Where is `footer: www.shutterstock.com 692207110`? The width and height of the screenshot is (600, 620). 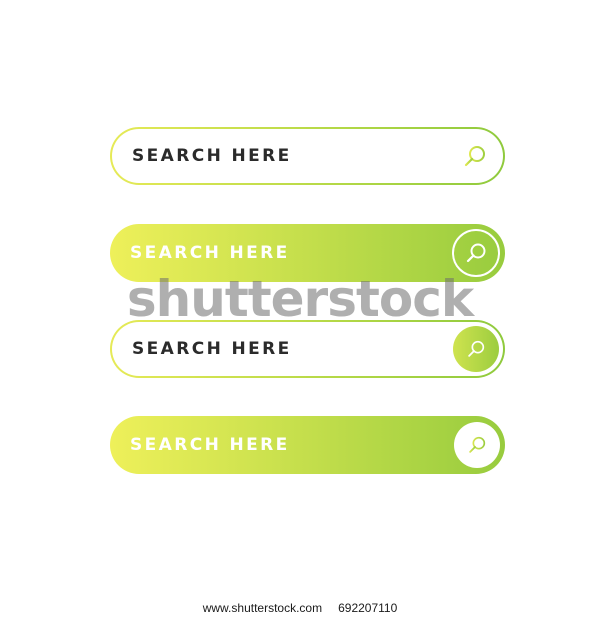
footer: www.shutterstock.com 692207110 is located at coordinates (300, 608).